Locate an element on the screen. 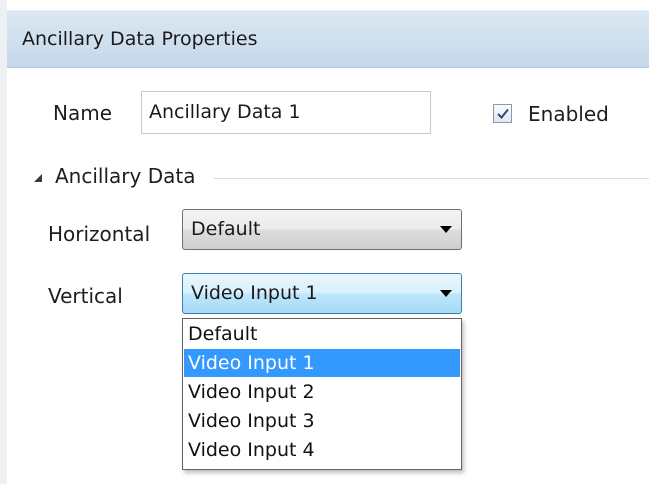  enabled-checkbox is located at coordinates (502, 113).